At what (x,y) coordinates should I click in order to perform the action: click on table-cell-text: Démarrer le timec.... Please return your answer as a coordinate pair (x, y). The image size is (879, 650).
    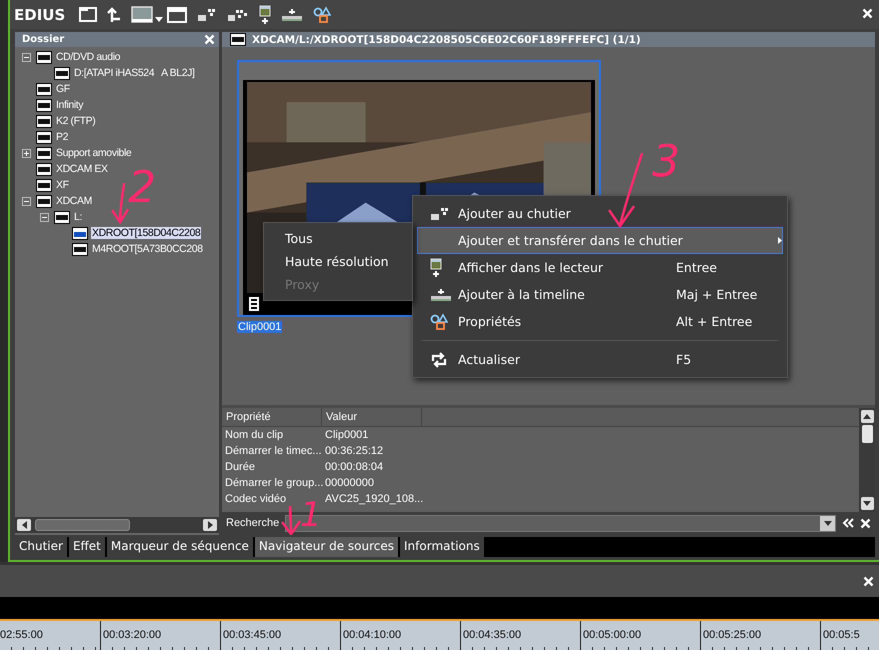
    Looking at the image, I should click on (273, 451).